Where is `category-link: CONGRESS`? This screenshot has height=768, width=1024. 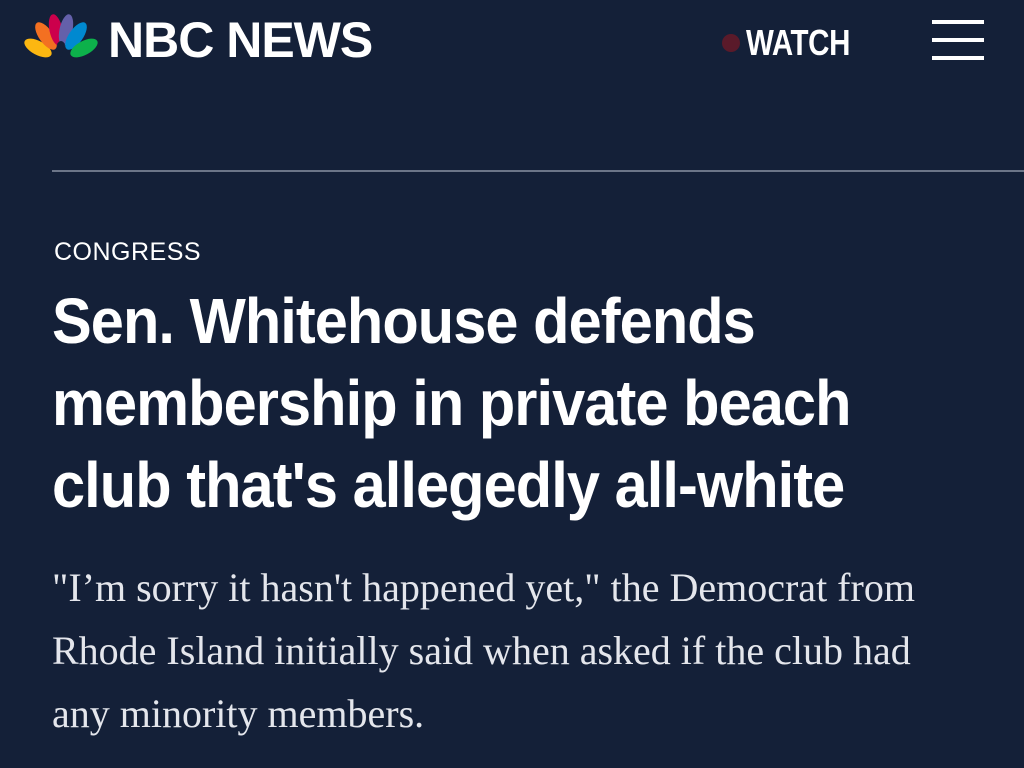
category-link: CONGRESS is located at coordinates (127, 252).